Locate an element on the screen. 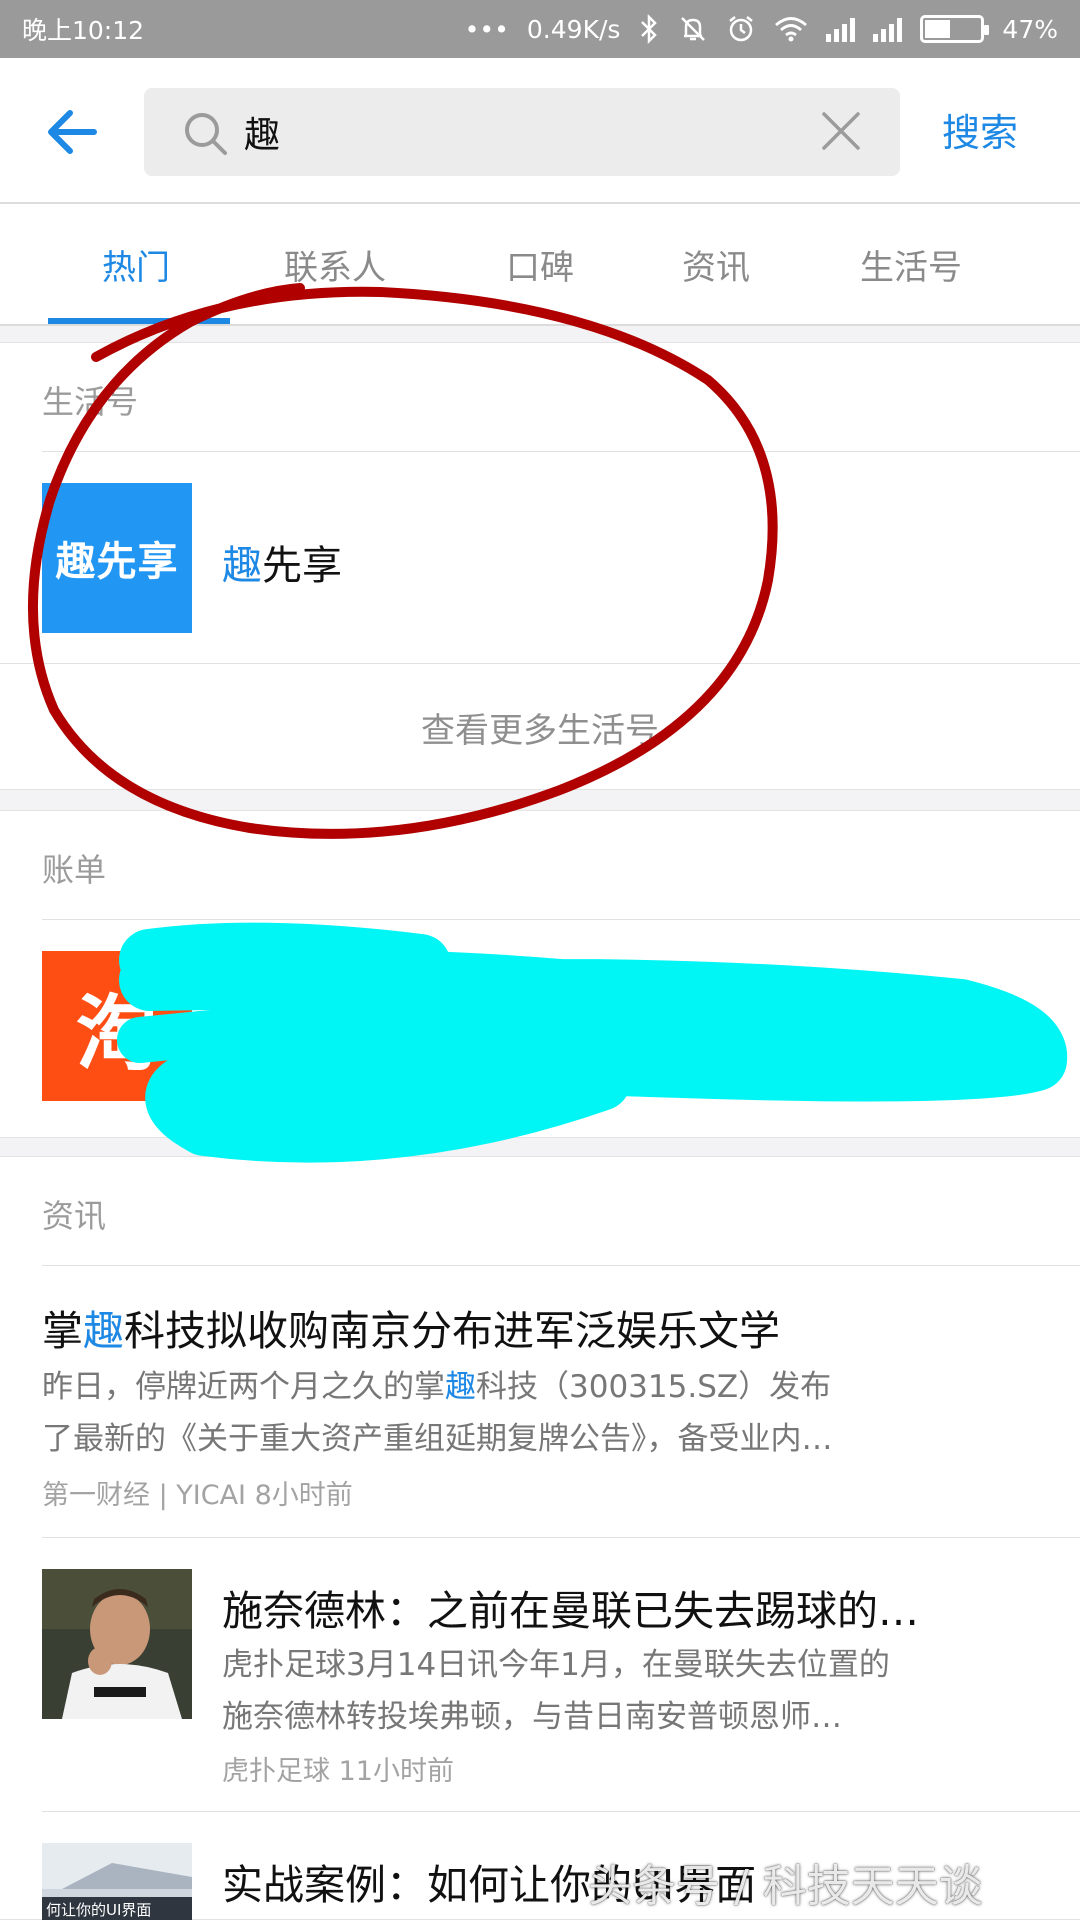  tab-bar: 热门 联系人 口碑 资讯 生活号 is located at coordinates (540, 265).